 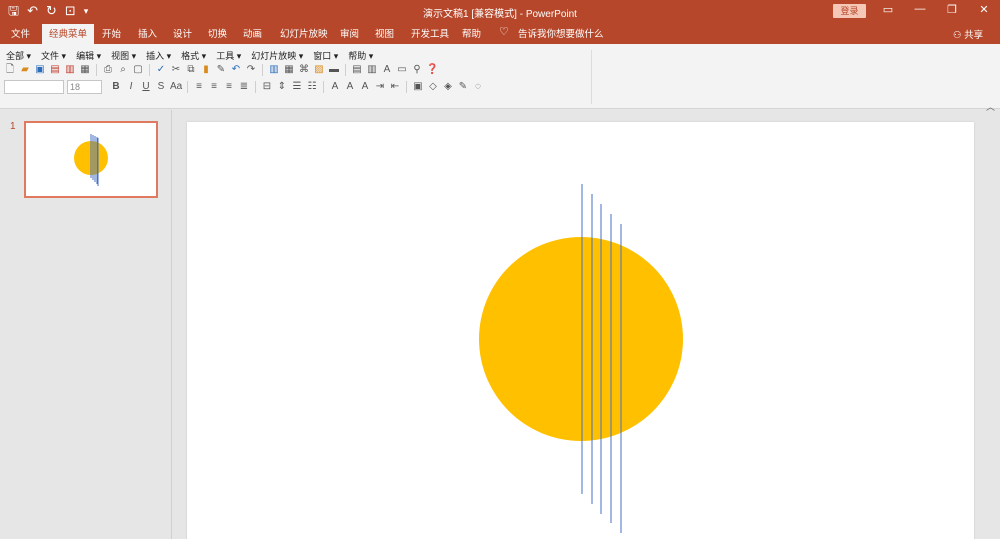 What do you see at coordinates (108, 70) in the screenshot?
I see `print-icon: ⎙` at bounding box center [108, 70].